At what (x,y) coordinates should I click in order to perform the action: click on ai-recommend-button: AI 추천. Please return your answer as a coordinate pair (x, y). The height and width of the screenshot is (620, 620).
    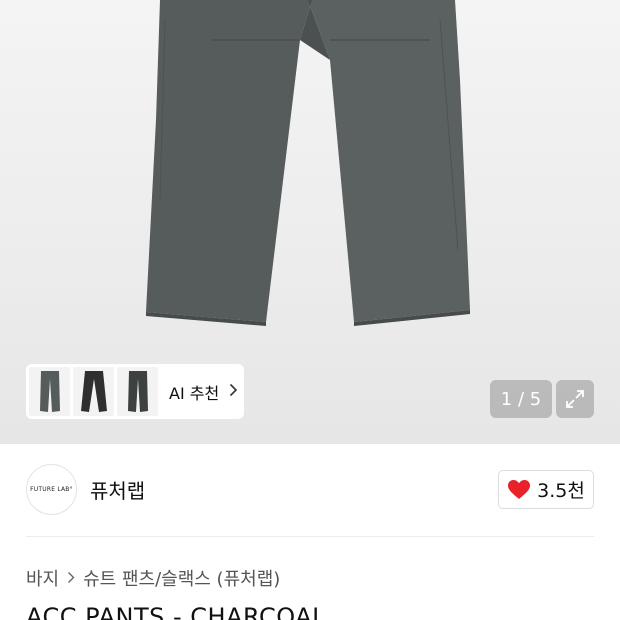
    Looking at the image, I should click on (203, 392).